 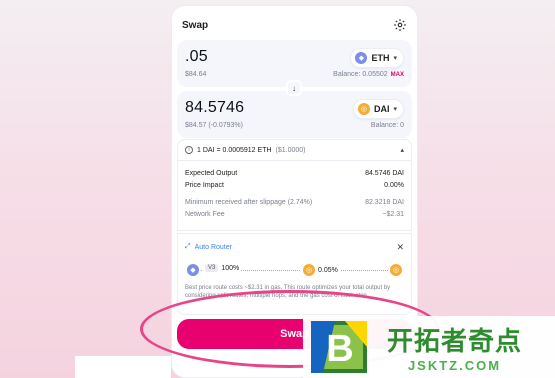 I want to click on detail-row: Network Fee ~$2.31, so click(x=294, y=215).